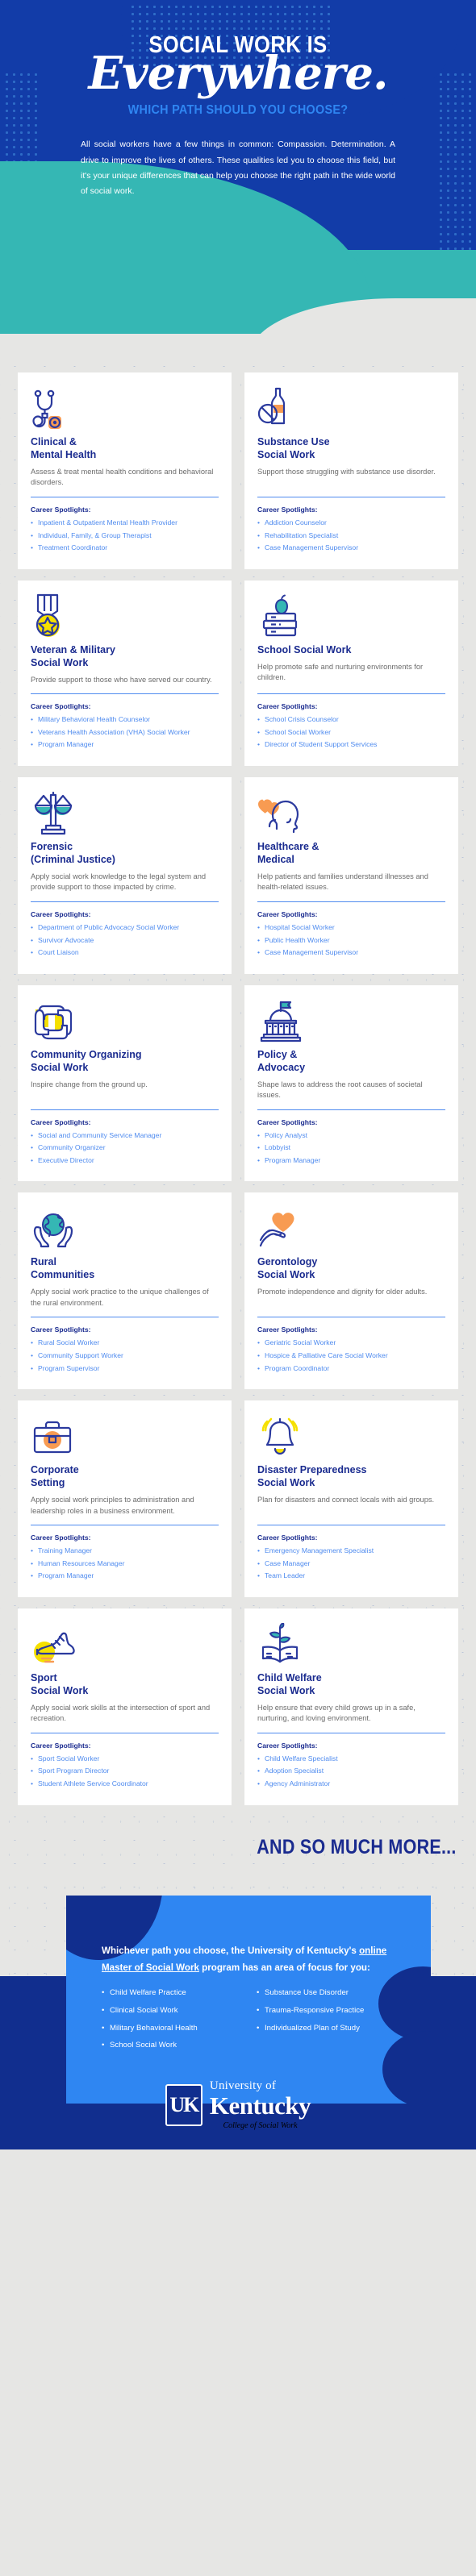 This screenshot has width=476, height=2576. I want to click on career-card-title: School Social Work, so click(304, 649).